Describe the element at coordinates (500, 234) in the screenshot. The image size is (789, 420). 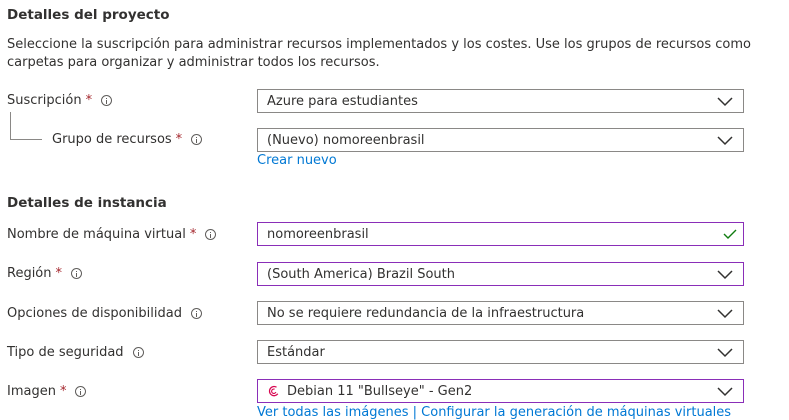
I see `vm-name-input: nomoreenbrasil` at that location.